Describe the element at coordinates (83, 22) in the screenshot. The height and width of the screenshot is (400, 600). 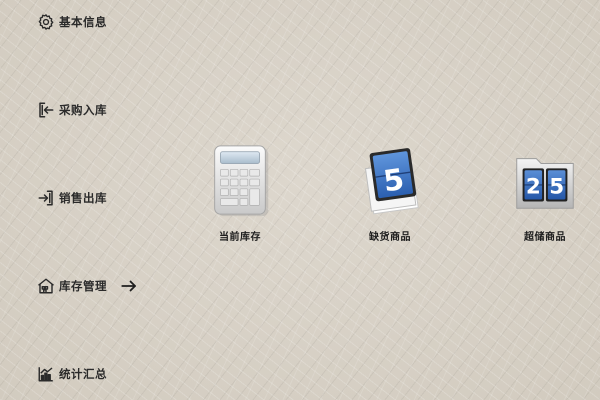
I see `sidebar-item-label: 基本信息` at that location.